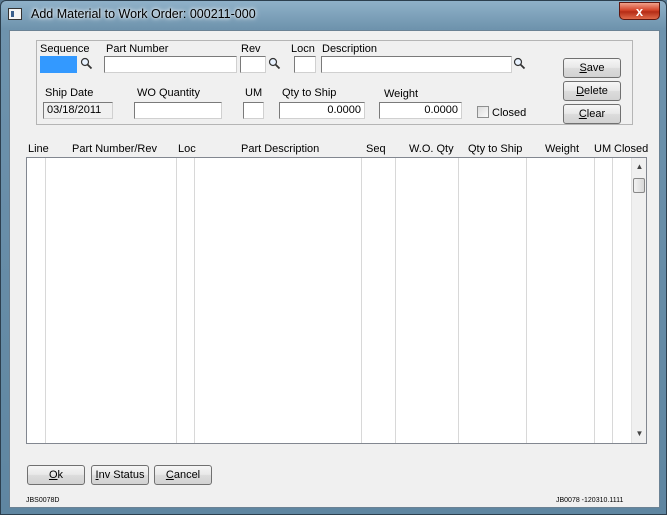 Image resolution: width=667 pixels, height=515 pixels. Describe the element at coordinates (431, 149) in the screenshot. I see `col-header-wo-qty: W.O. Qty` at that location.